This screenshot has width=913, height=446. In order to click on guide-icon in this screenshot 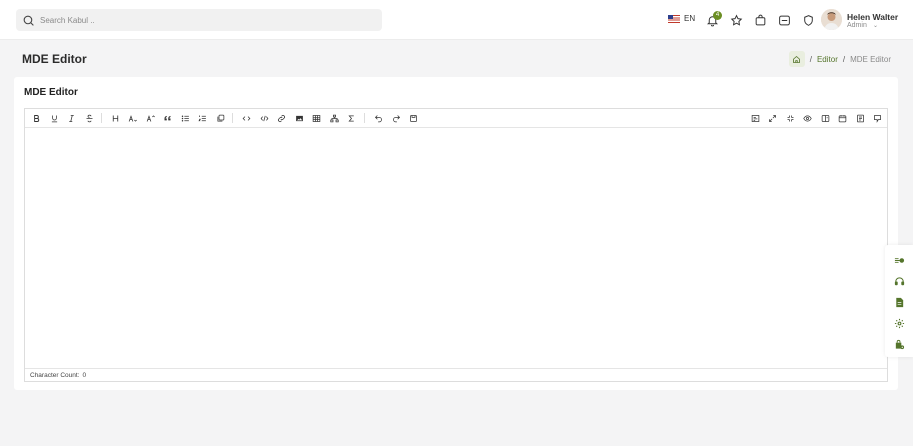, I will do `click(877, 118)`.